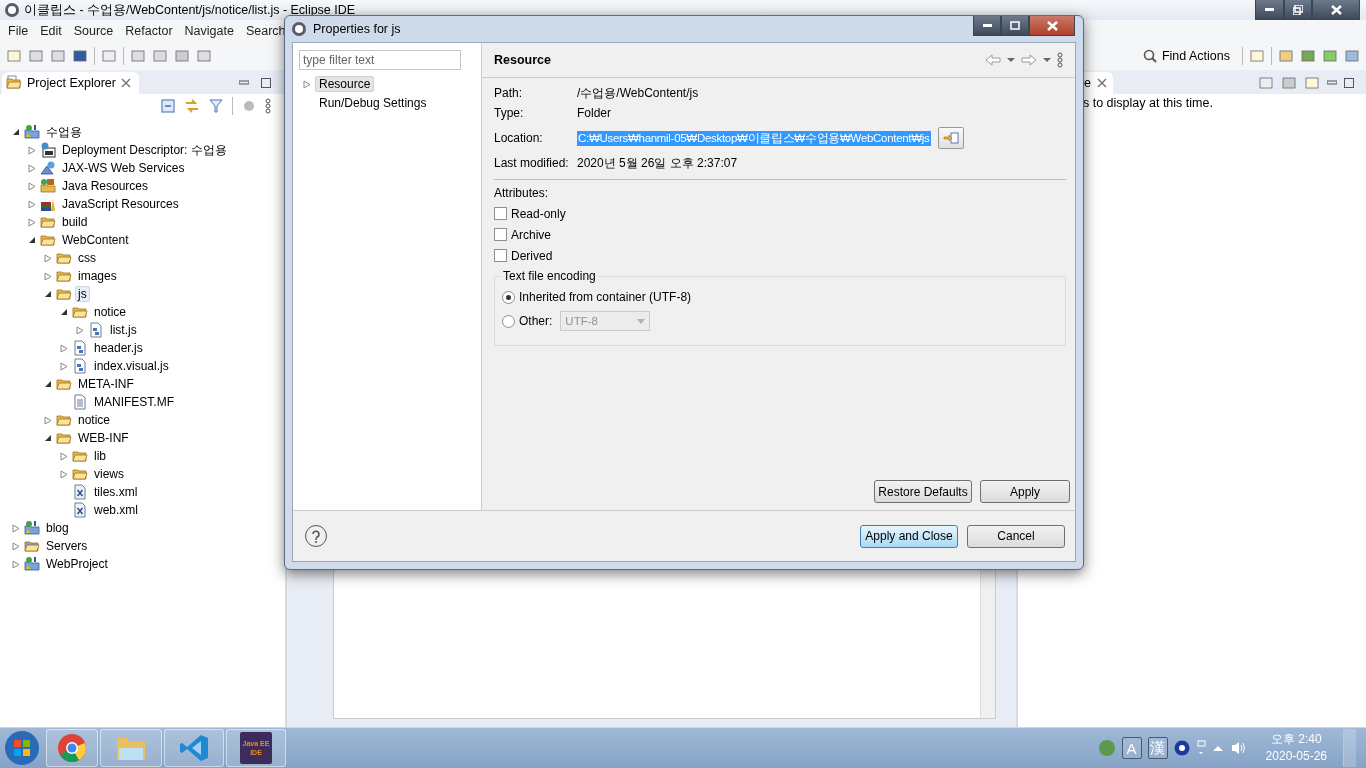 The image size is (1366, 768). What do you see at coordinates (509, 93) in the screenshot?
I see `field-label: Path:` at bounding box center [509, 93].